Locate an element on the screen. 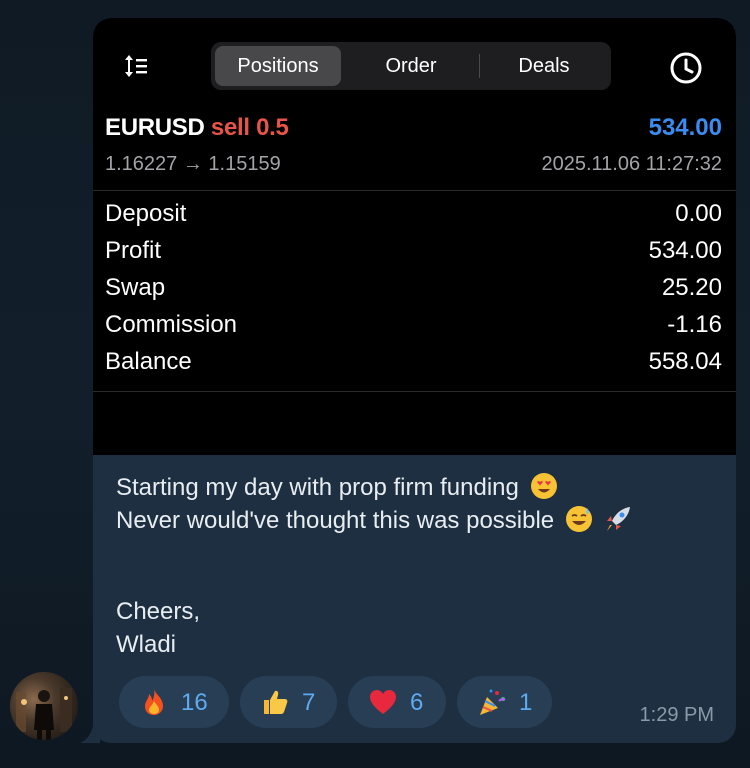 The width and height of the screenshot is (750, 768). reaction-heart: 6 is located at coordinates (397, 702).